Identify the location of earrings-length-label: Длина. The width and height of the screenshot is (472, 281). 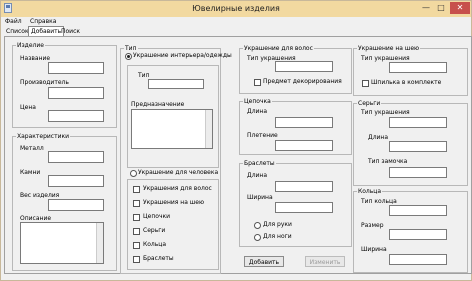
(378, 137).